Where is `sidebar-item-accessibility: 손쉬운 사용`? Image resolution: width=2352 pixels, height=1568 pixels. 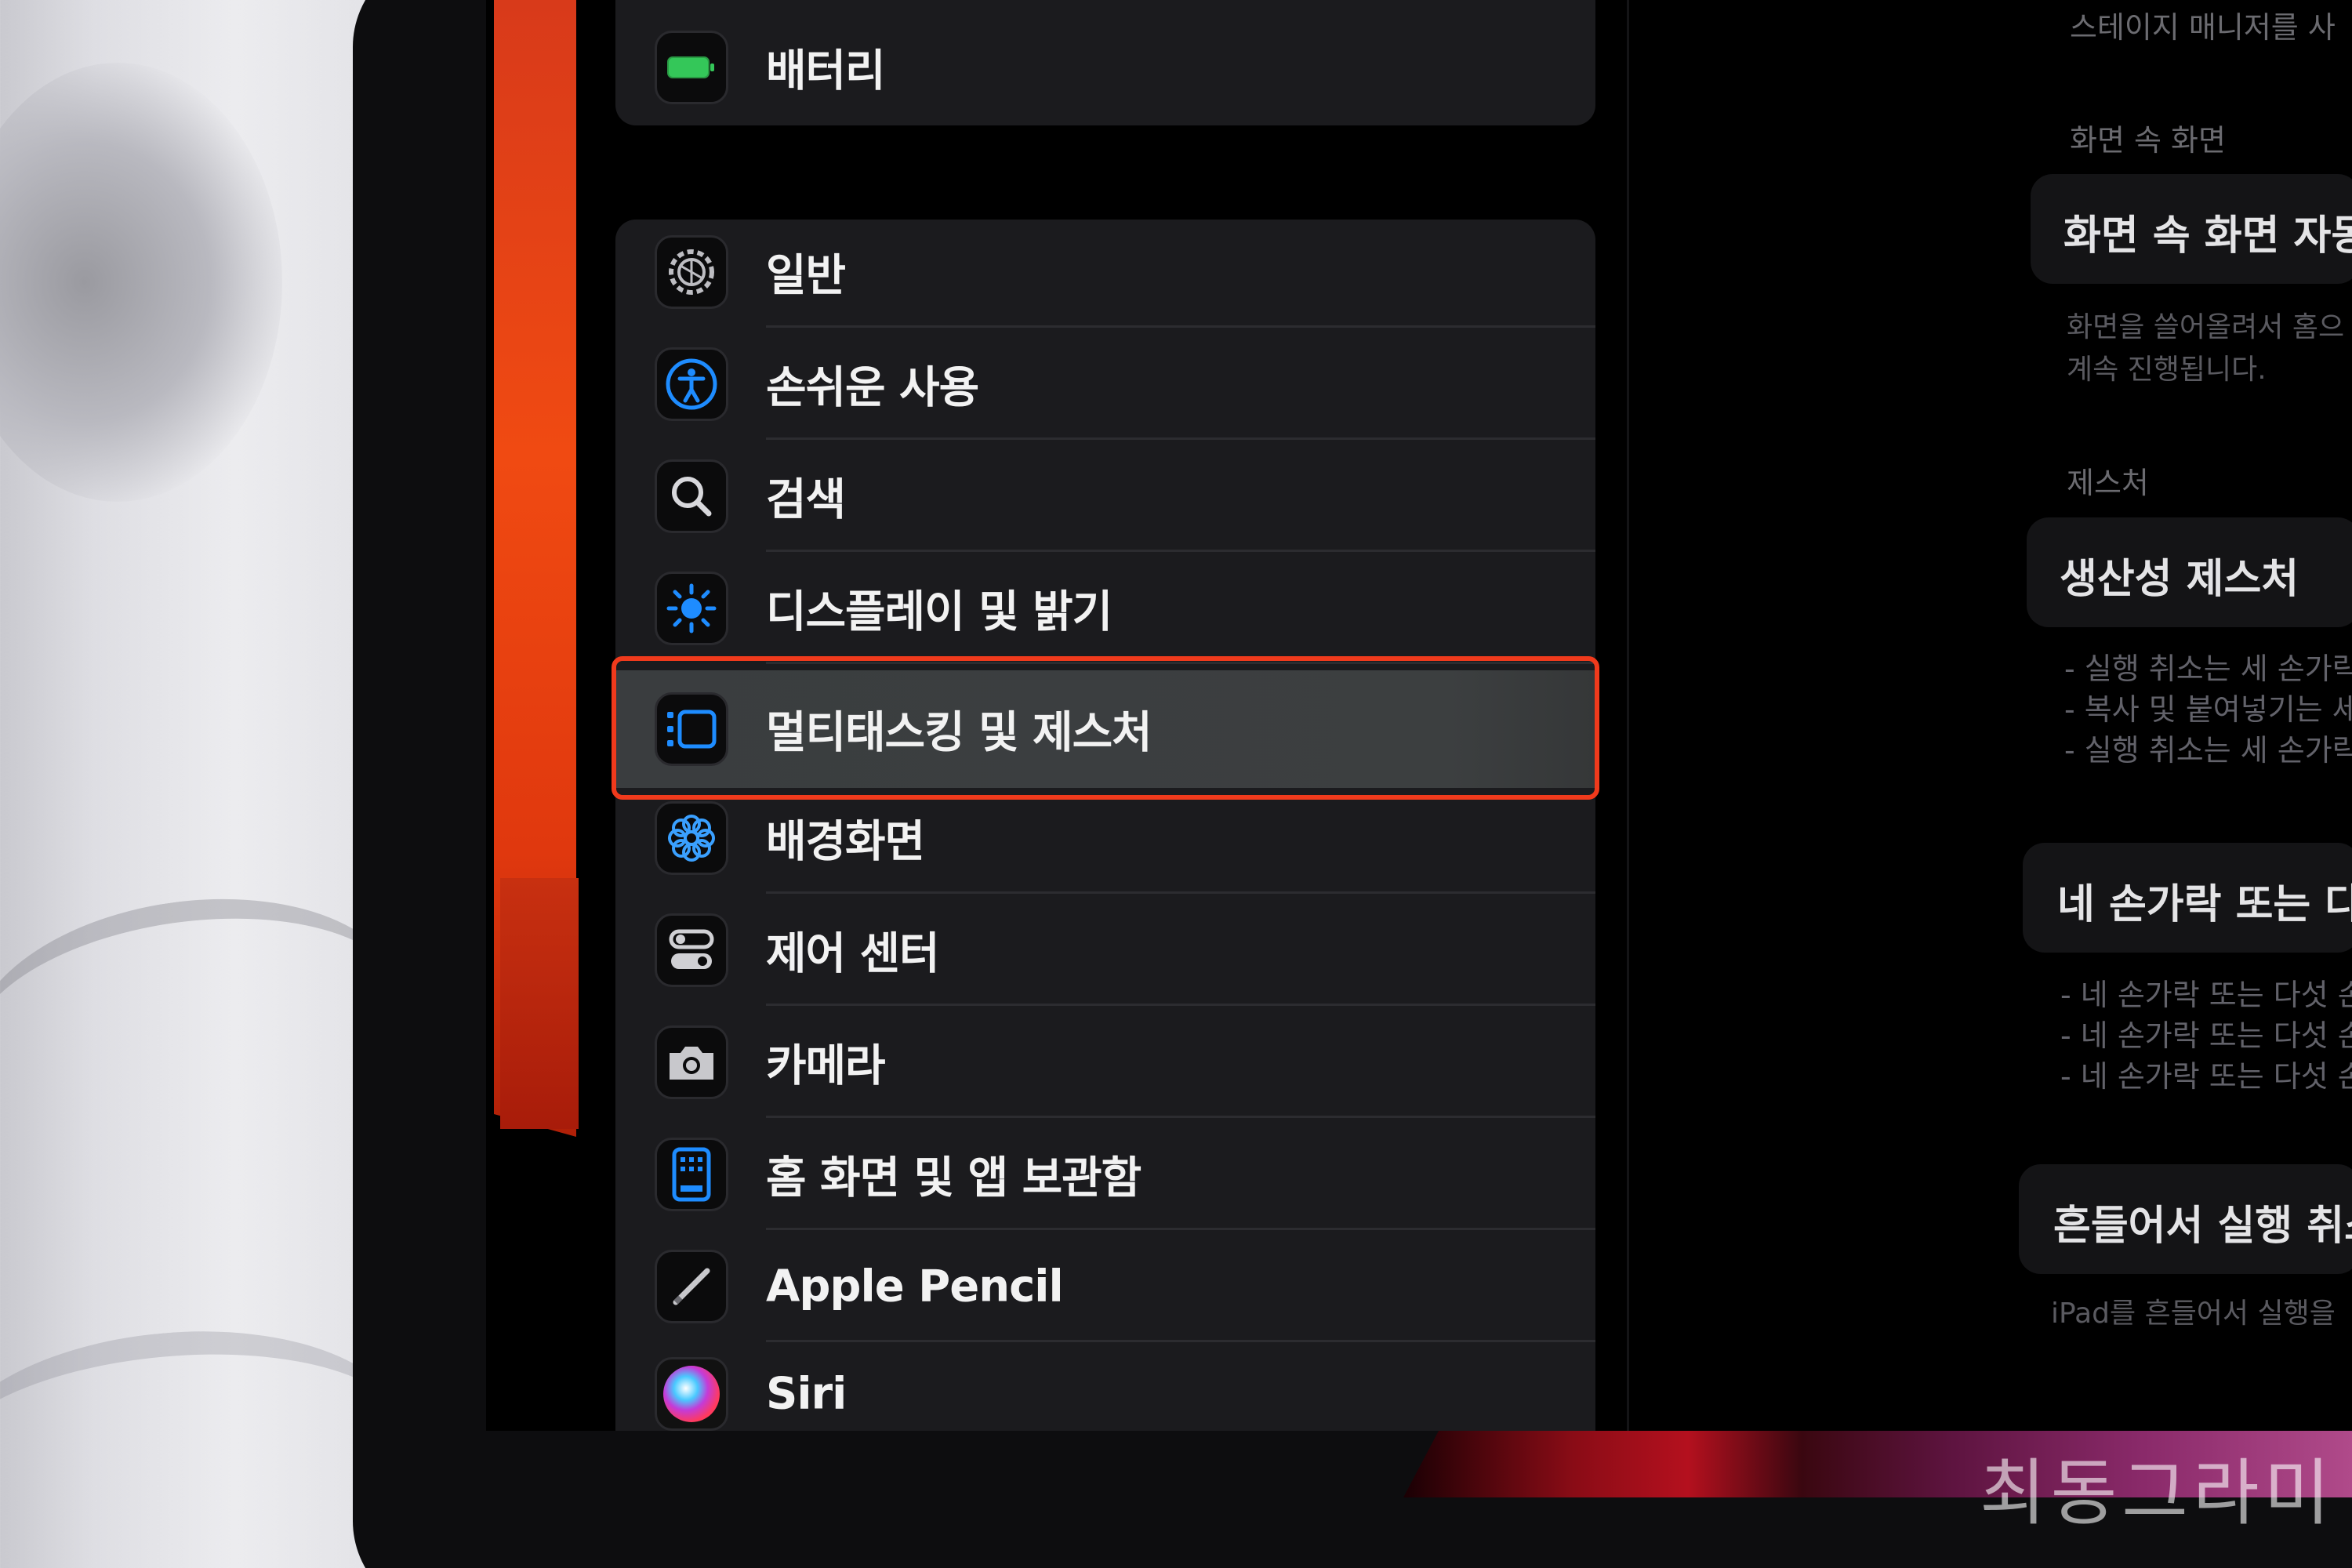
sidebar-item-accessibility: 손쉬운 사용 is located at coordinates (1105, 384).